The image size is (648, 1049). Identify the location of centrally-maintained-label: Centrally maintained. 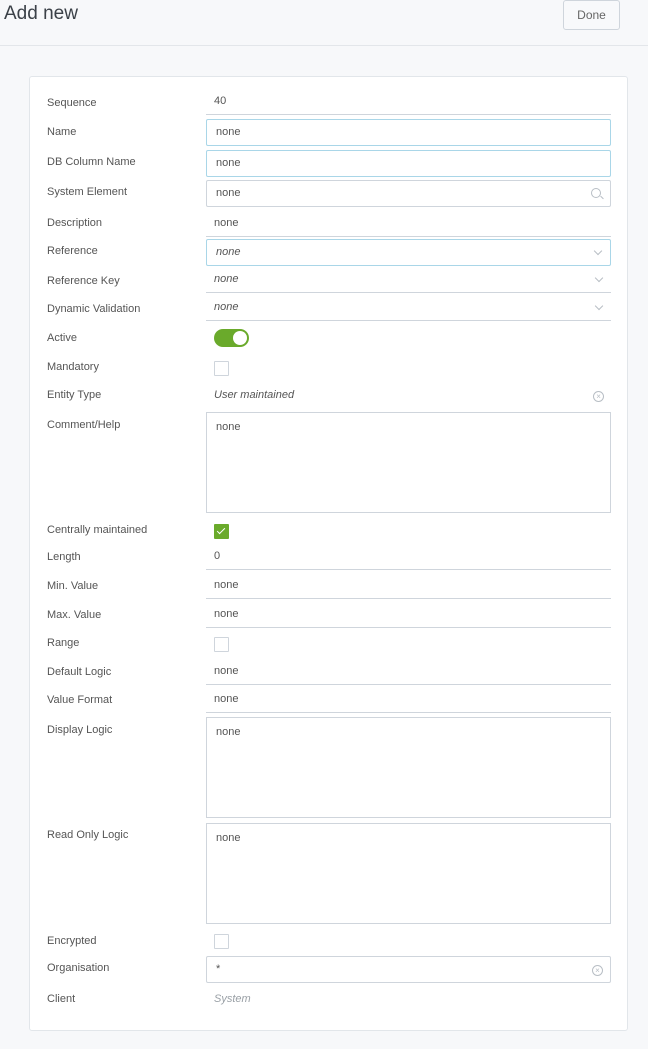
(97, 530).